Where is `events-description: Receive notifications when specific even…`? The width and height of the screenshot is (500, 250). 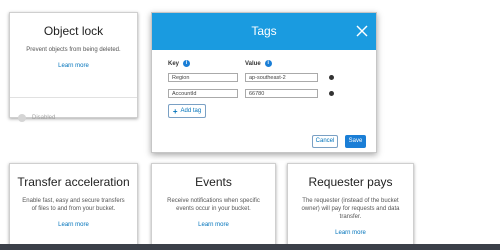
events-description: Receive notifications when specific even… is located at coordinates (213, 205).